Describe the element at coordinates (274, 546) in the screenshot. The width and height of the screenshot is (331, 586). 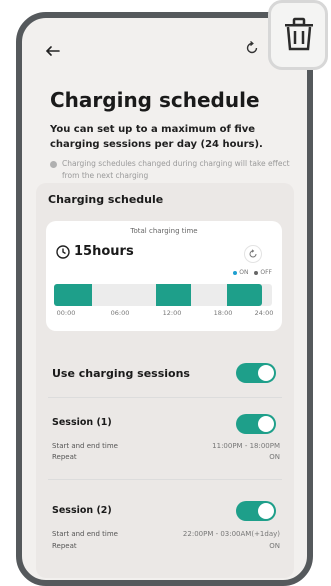
I see `session-2-repeat-value: ON` at that location.